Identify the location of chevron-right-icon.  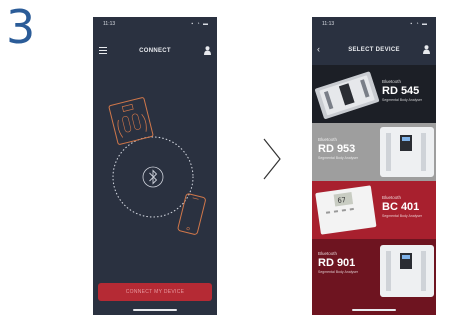
(272, 159).